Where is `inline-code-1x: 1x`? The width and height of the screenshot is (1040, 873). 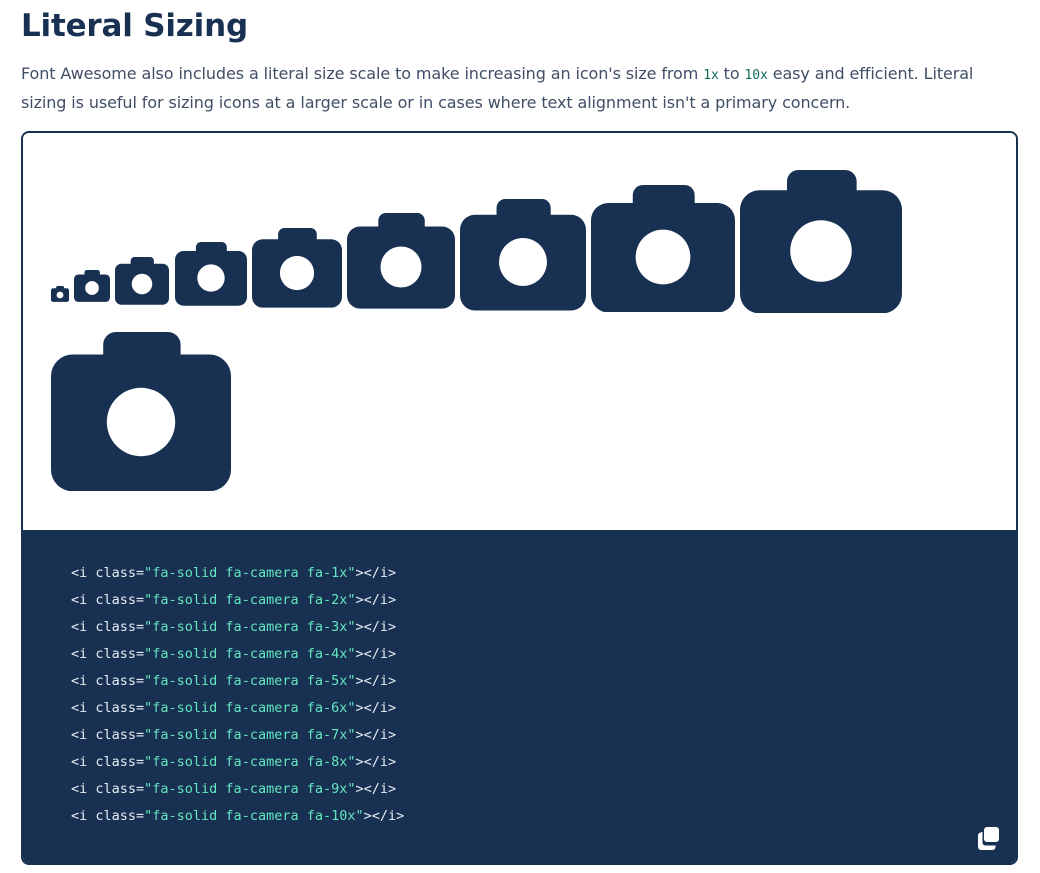 inline-code-1x: 1x is located at coordinates (711, 75).